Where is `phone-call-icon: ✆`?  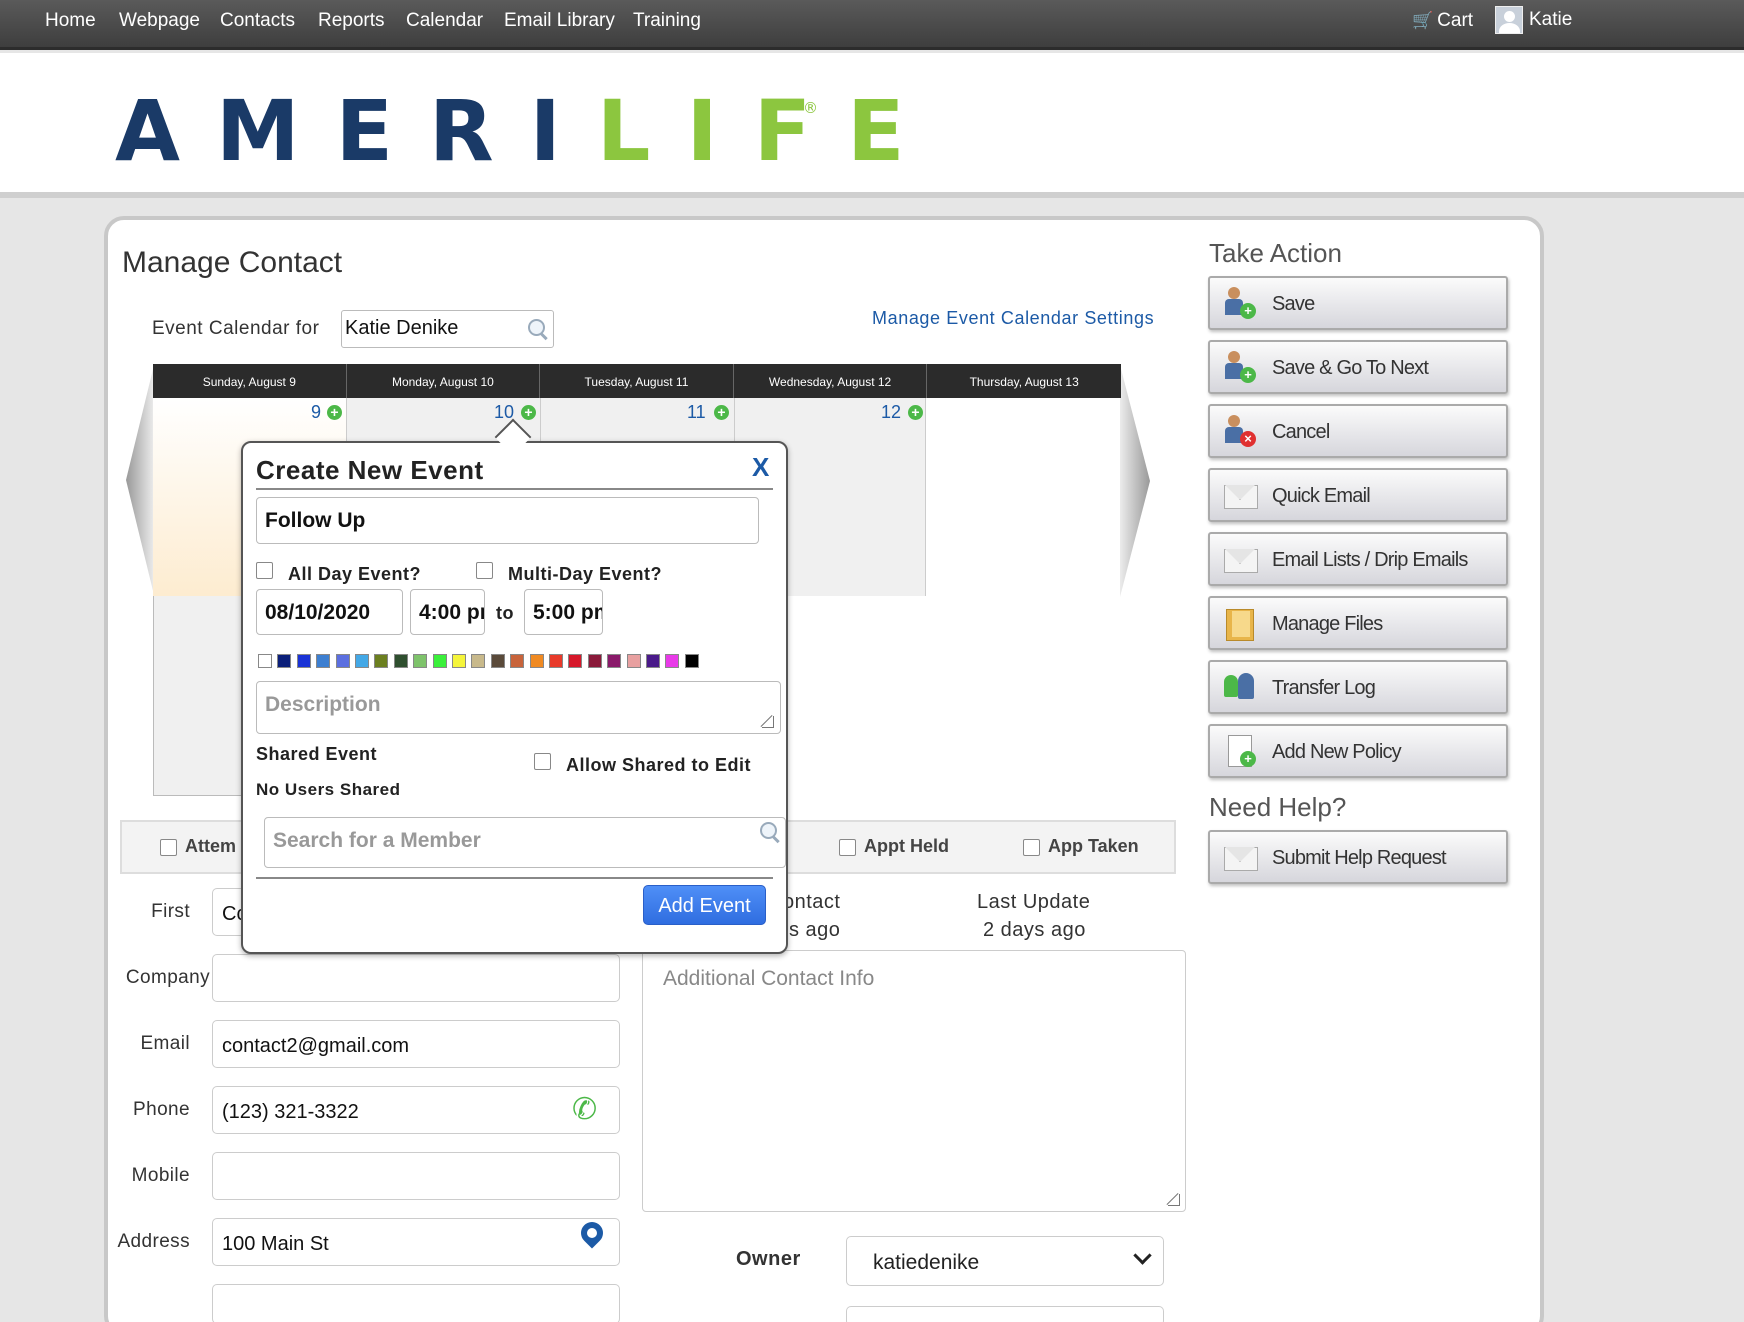
phone-call-icon: ✆ is located at coordinates (584, 1109).